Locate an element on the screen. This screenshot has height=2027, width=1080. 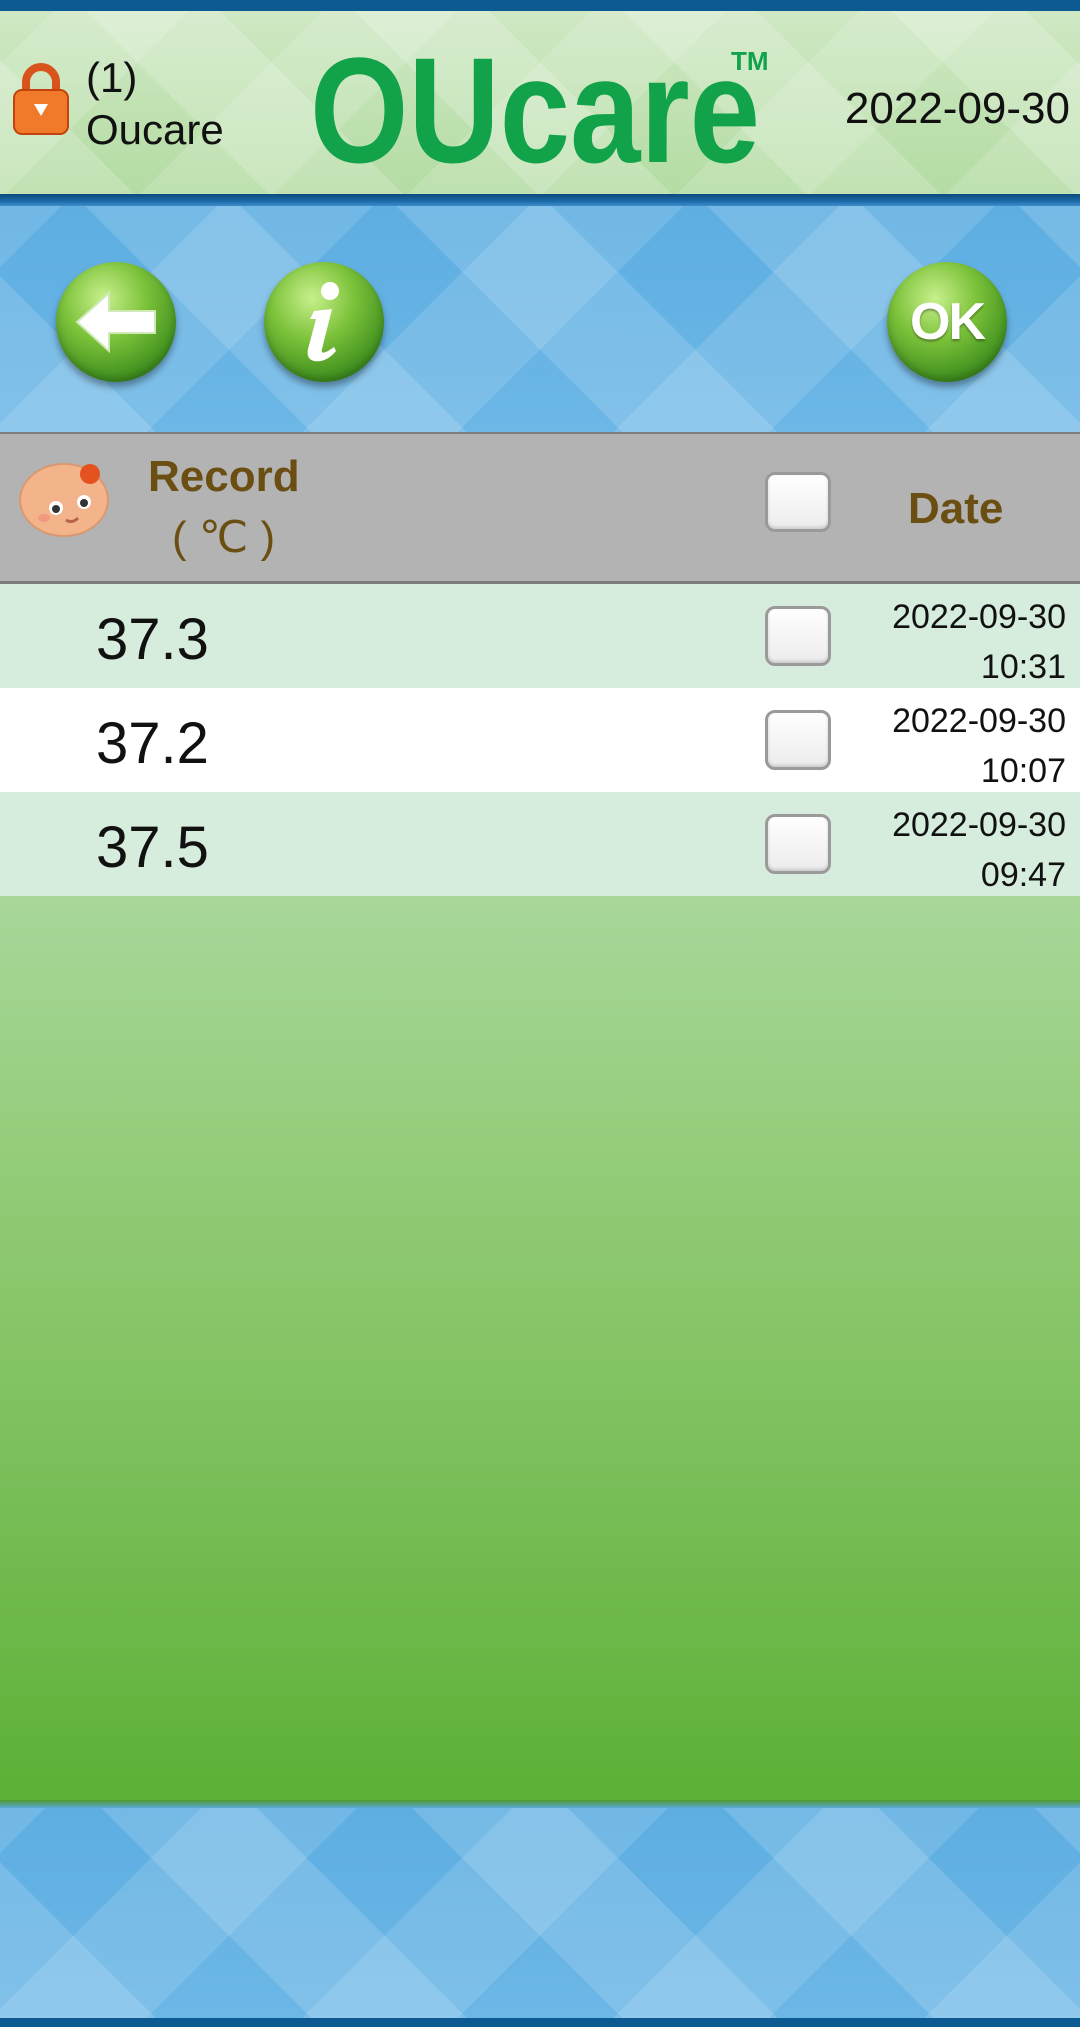
record-column-header: Record is located at coordinates (224, 476).